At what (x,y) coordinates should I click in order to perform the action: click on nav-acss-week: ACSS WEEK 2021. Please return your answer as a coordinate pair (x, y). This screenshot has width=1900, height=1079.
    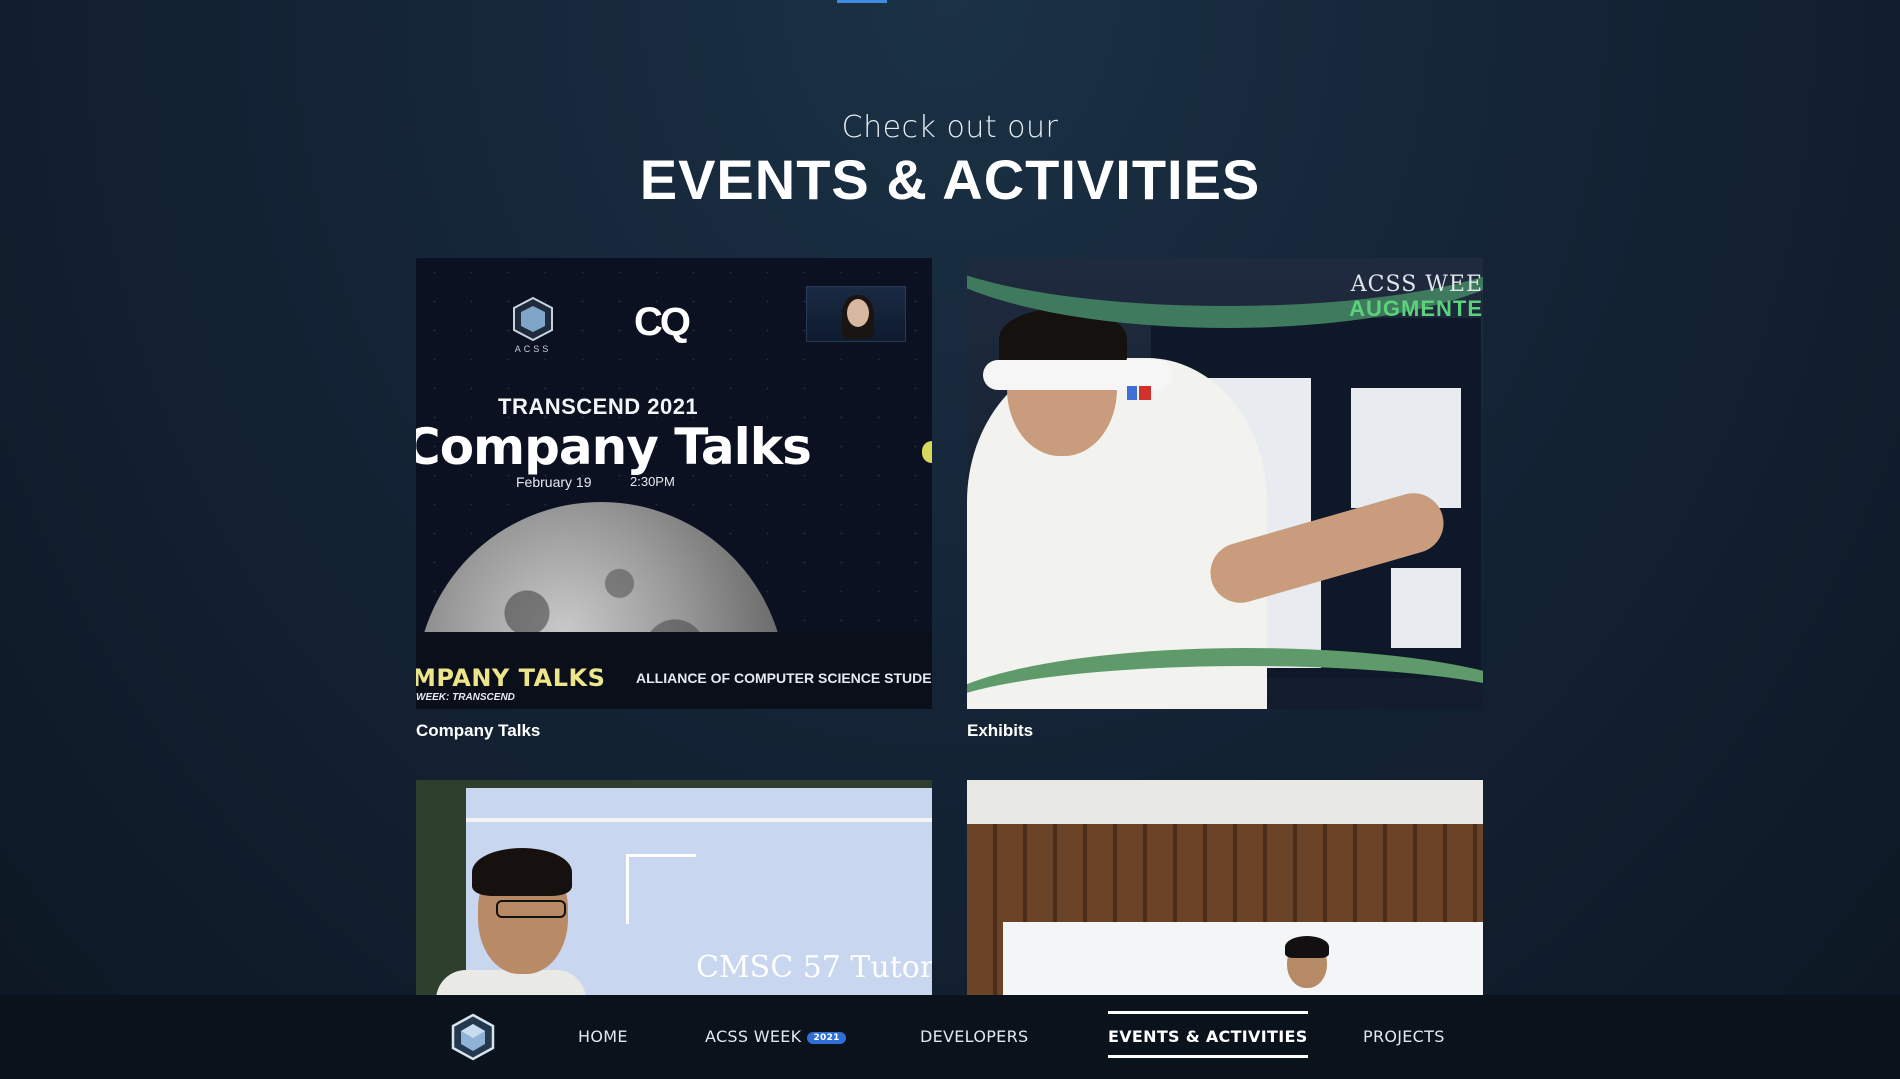
    Looking at the image, I should click on (775, 1036).